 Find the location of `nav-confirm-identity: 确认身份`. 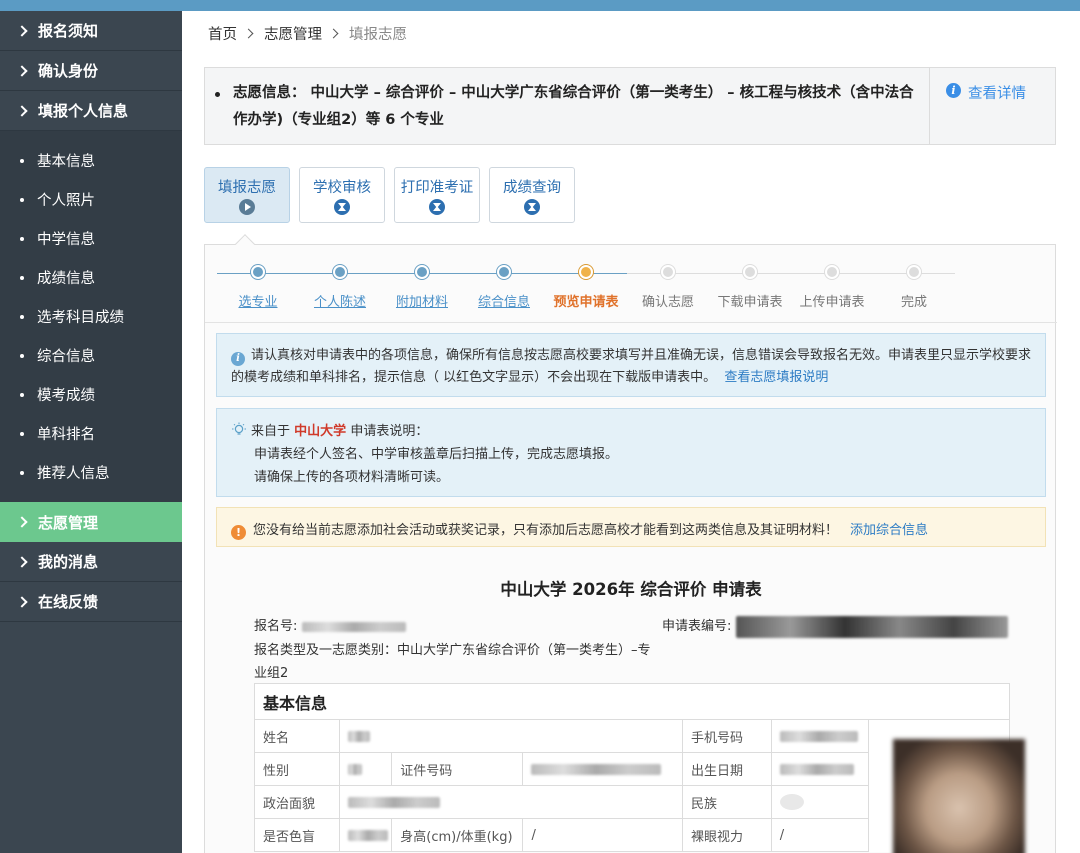

nav-confirm-identity: 确认身份 is located at coordinates (91, 71).